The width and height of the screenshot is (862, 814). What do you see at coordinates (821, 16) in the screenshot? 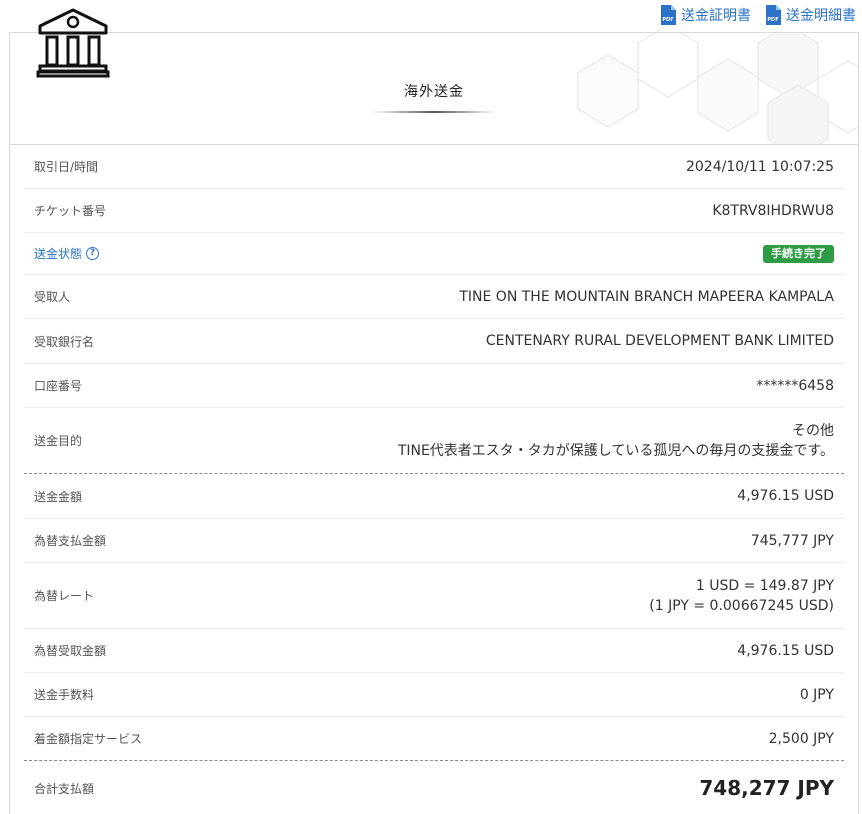
I see `statement-pdf-label: 送金明細書` at bounding box center [821, 16].